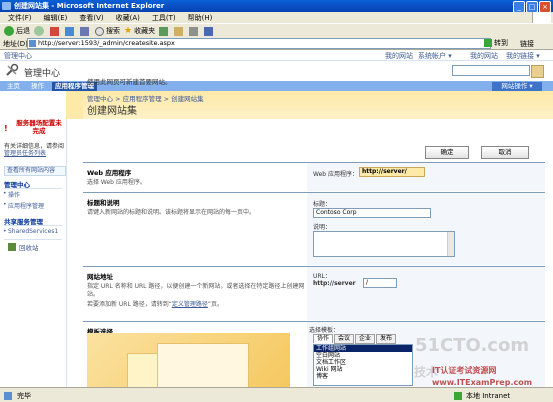 This screenshot has height=402, width=553. Describe the element at coordinates (482, 396) in the screenshot. I see `security-zone: 本地 Intranet` at that location.